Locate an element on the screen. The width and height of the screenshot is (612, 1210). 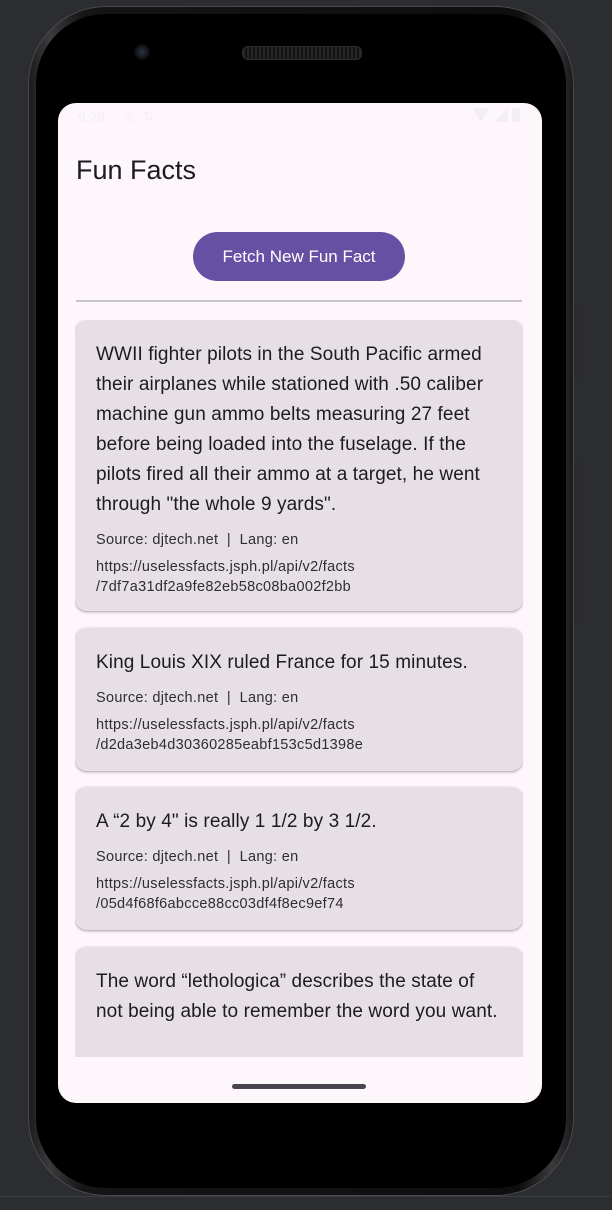
wifi-icon is located at coordinates (481, 115).